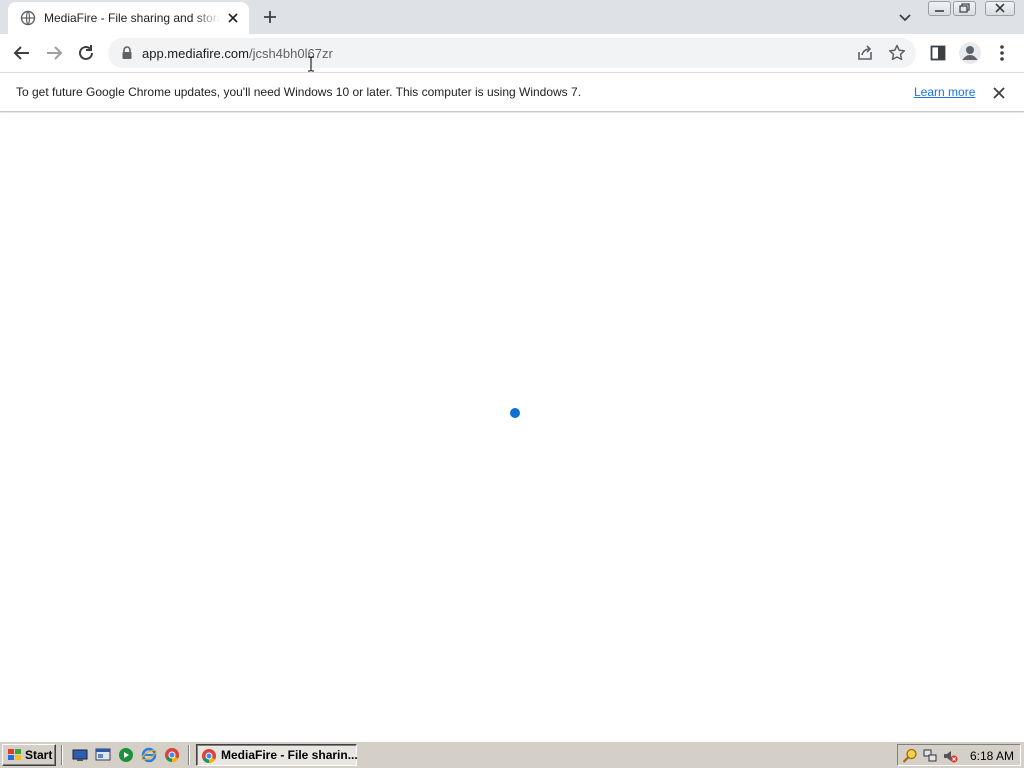 This screenshot has height=768, width=1024. What do you see at coordinates (938, 53) in the screenshot?
I see `side-panel-icon` at bounding box center [938, 53].